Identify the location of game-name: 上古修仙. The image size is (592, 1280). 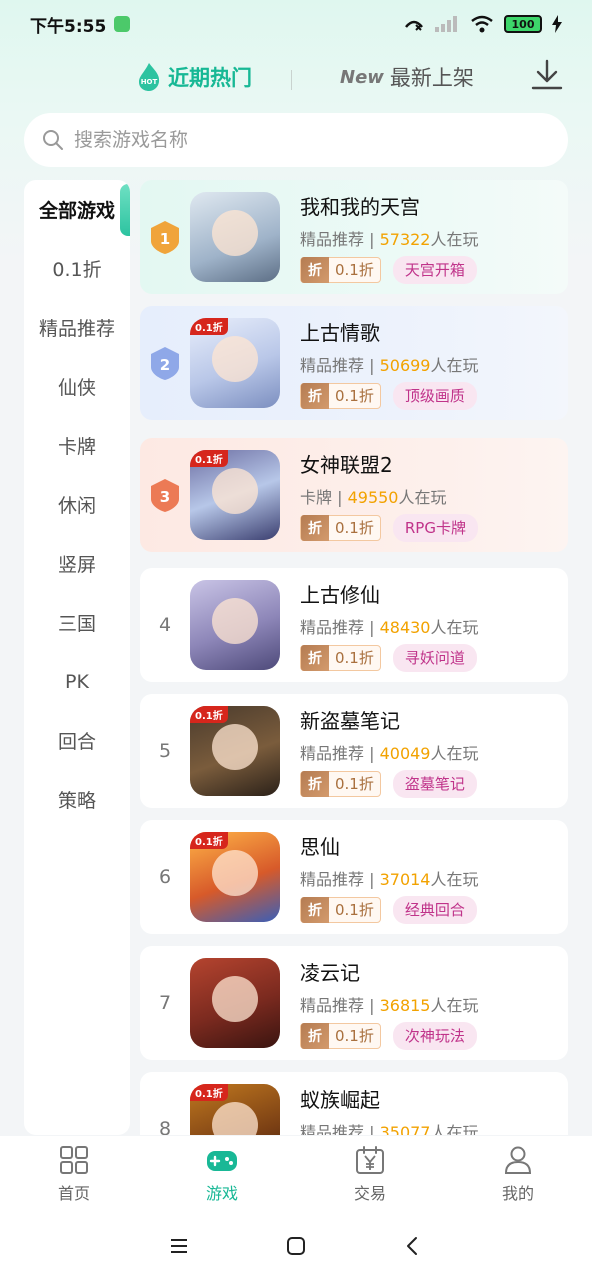
(340, 594).